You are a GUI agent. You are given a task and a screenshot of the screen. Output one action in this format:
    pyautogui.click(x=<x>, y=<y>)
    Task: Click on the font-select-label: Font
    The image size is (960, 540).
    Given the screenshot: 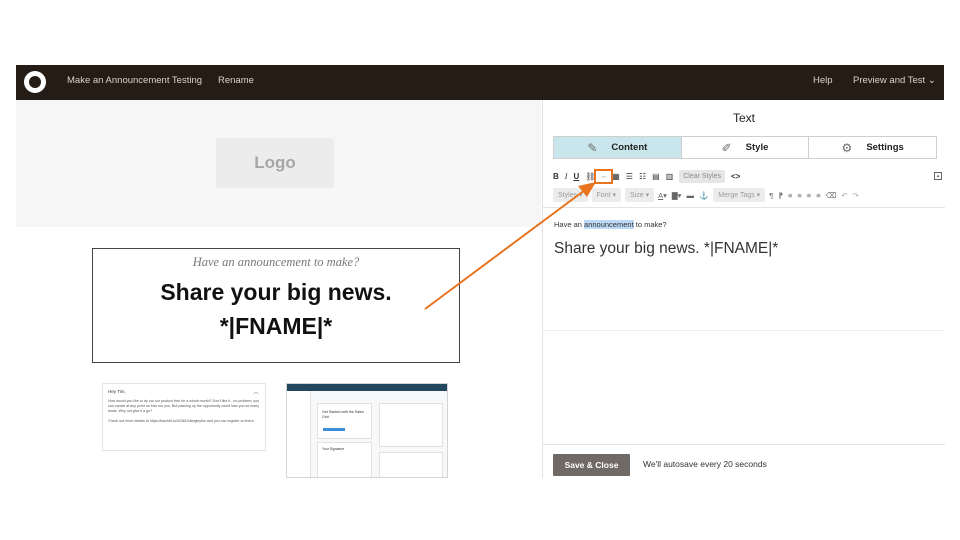 What is the action you would take?
    pyautogui.click(x=603, y=195)
    